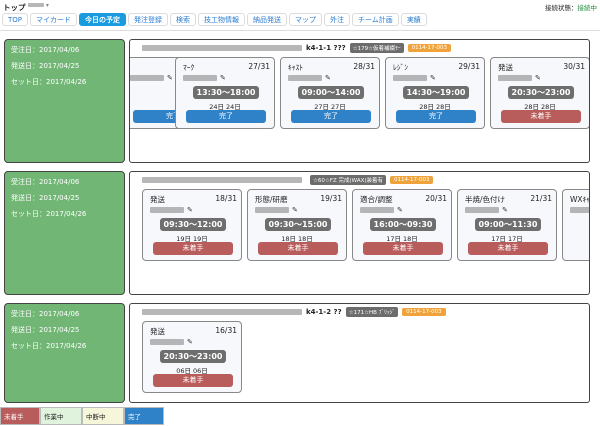  What do you see at coordinates (574, 66) in the screenshot?
I see `task-step-count: 30/31` at bounding box center [574, 66].